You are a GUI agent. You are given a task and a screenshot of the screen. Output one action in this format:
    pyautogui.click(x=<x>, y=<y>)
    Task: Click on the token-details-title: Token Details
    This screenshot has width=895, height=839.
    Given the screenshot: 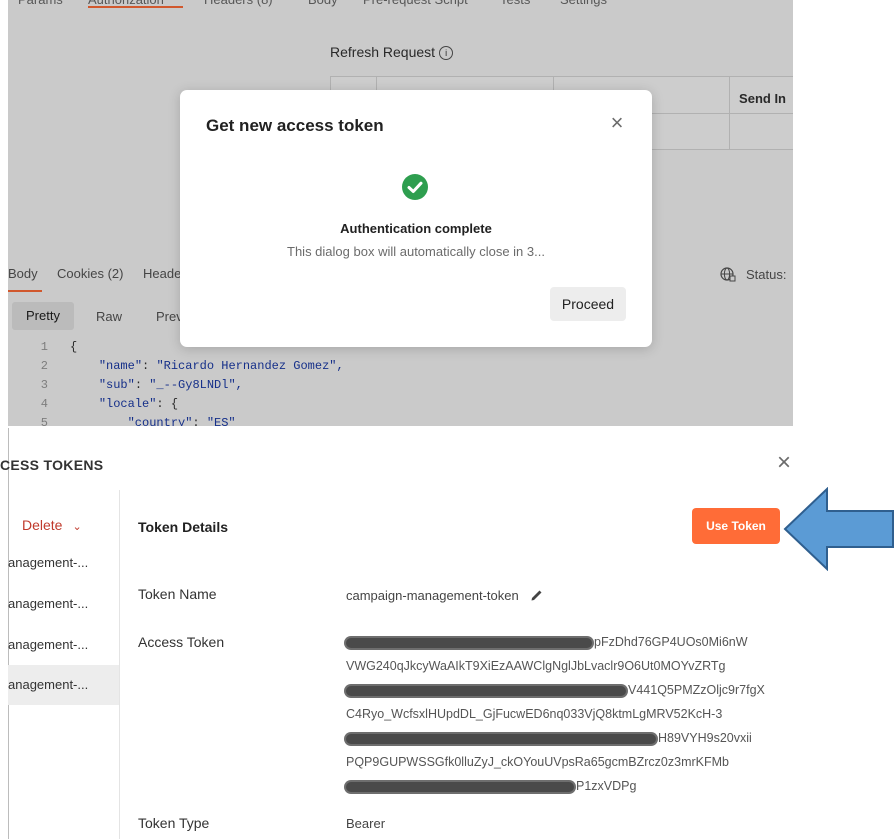 What is the action you would take?
    pyautogui.click(x=183, y=527)
    